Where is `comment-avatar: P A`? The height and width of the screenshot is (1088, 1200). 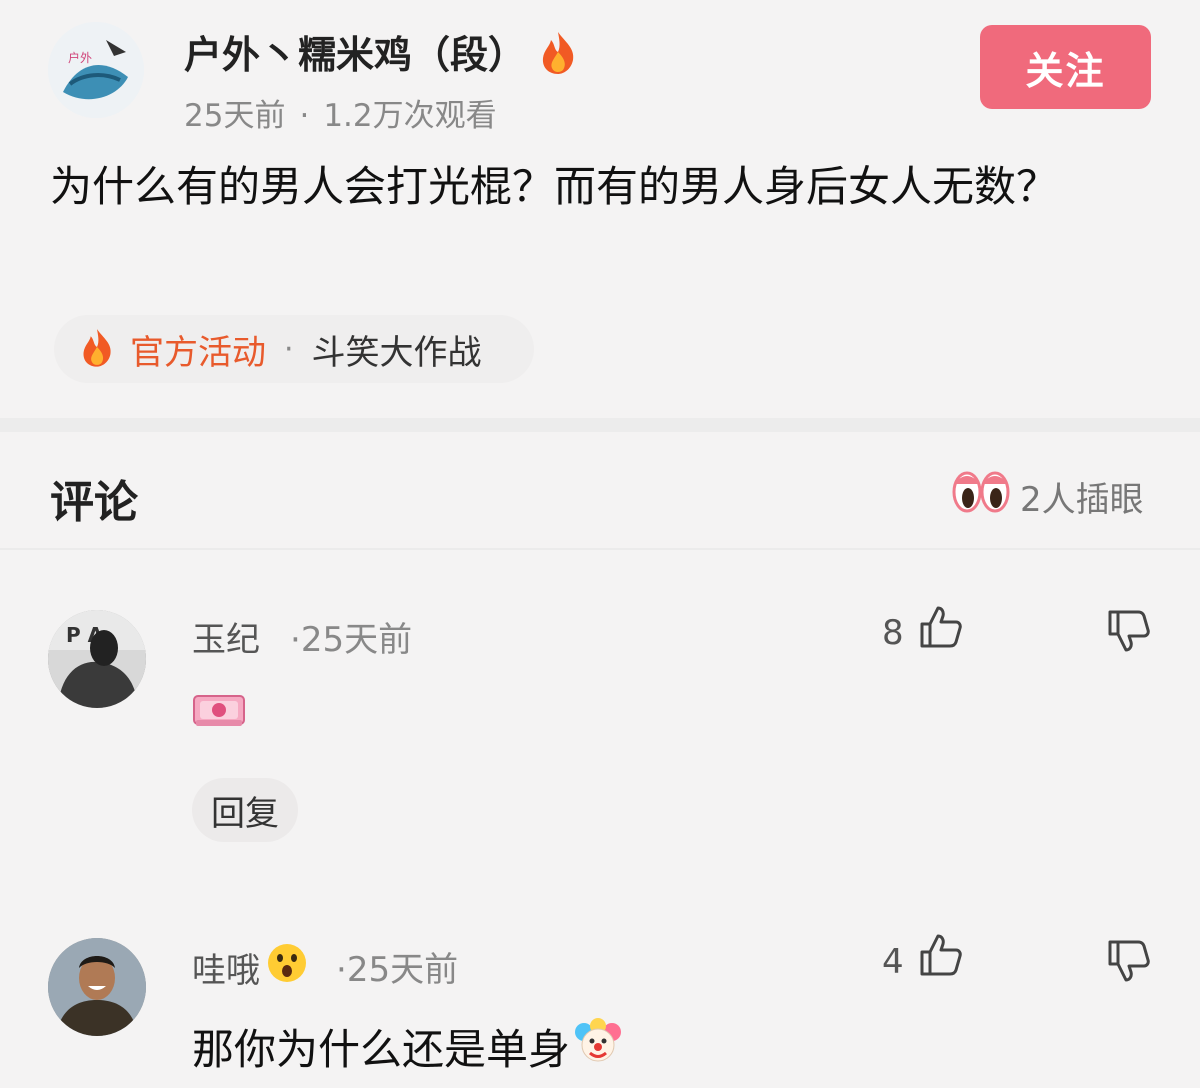 comment-avatar: P A is located at coordinates (97, 659).